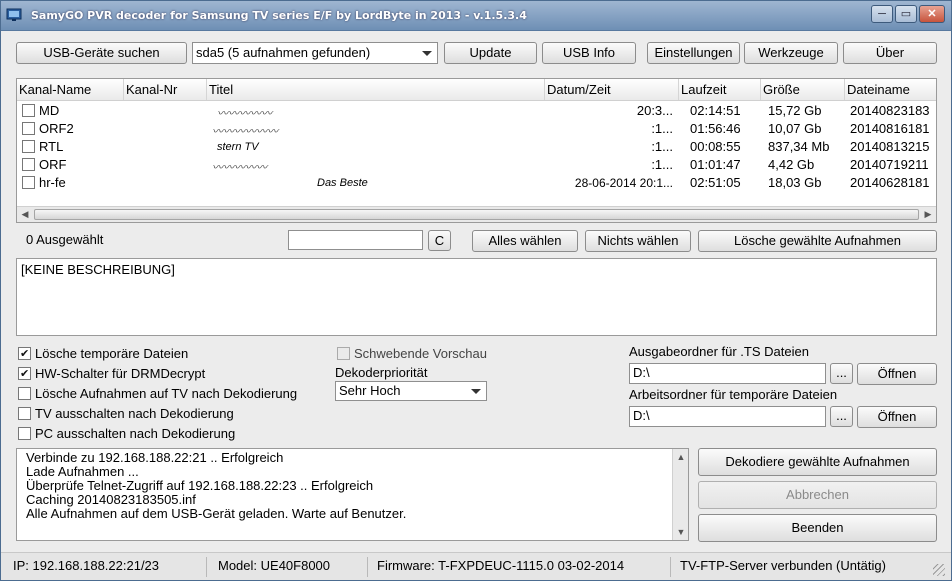  Describe the element at coordinates (890, 128) in the screenshot. I see `cell-filename: 20140816181` at that location.